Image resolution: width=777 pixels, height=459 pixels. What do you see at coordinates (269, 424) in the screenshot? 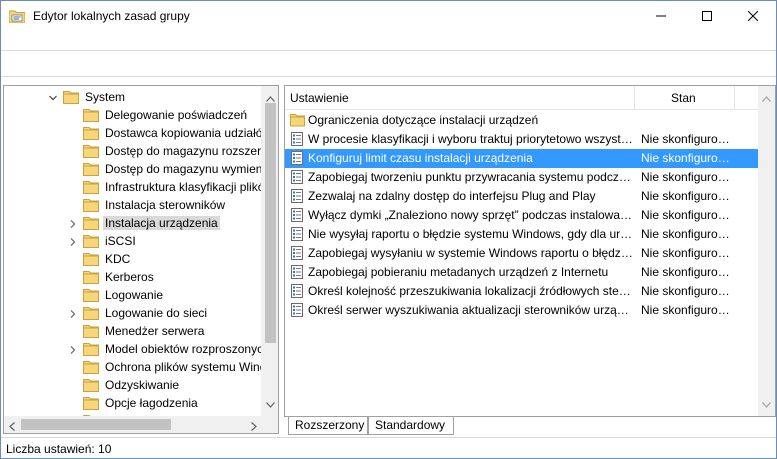
I see `scrollbar-corner` at bounding box center [269, 424].